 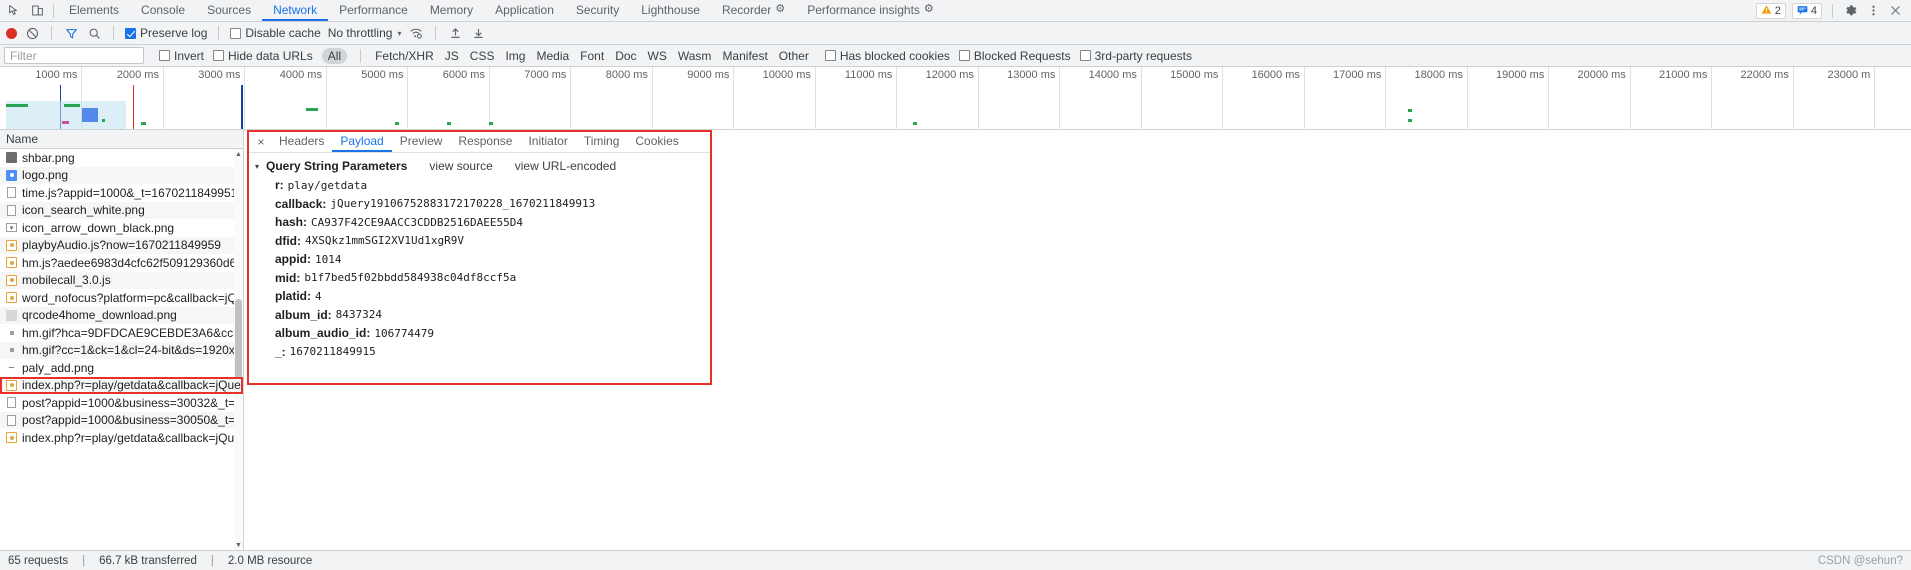 What do you see at coordinates (219, 55) in the screenshot?
I see `hide-data-urls-box` at bounding box center [219, 55].